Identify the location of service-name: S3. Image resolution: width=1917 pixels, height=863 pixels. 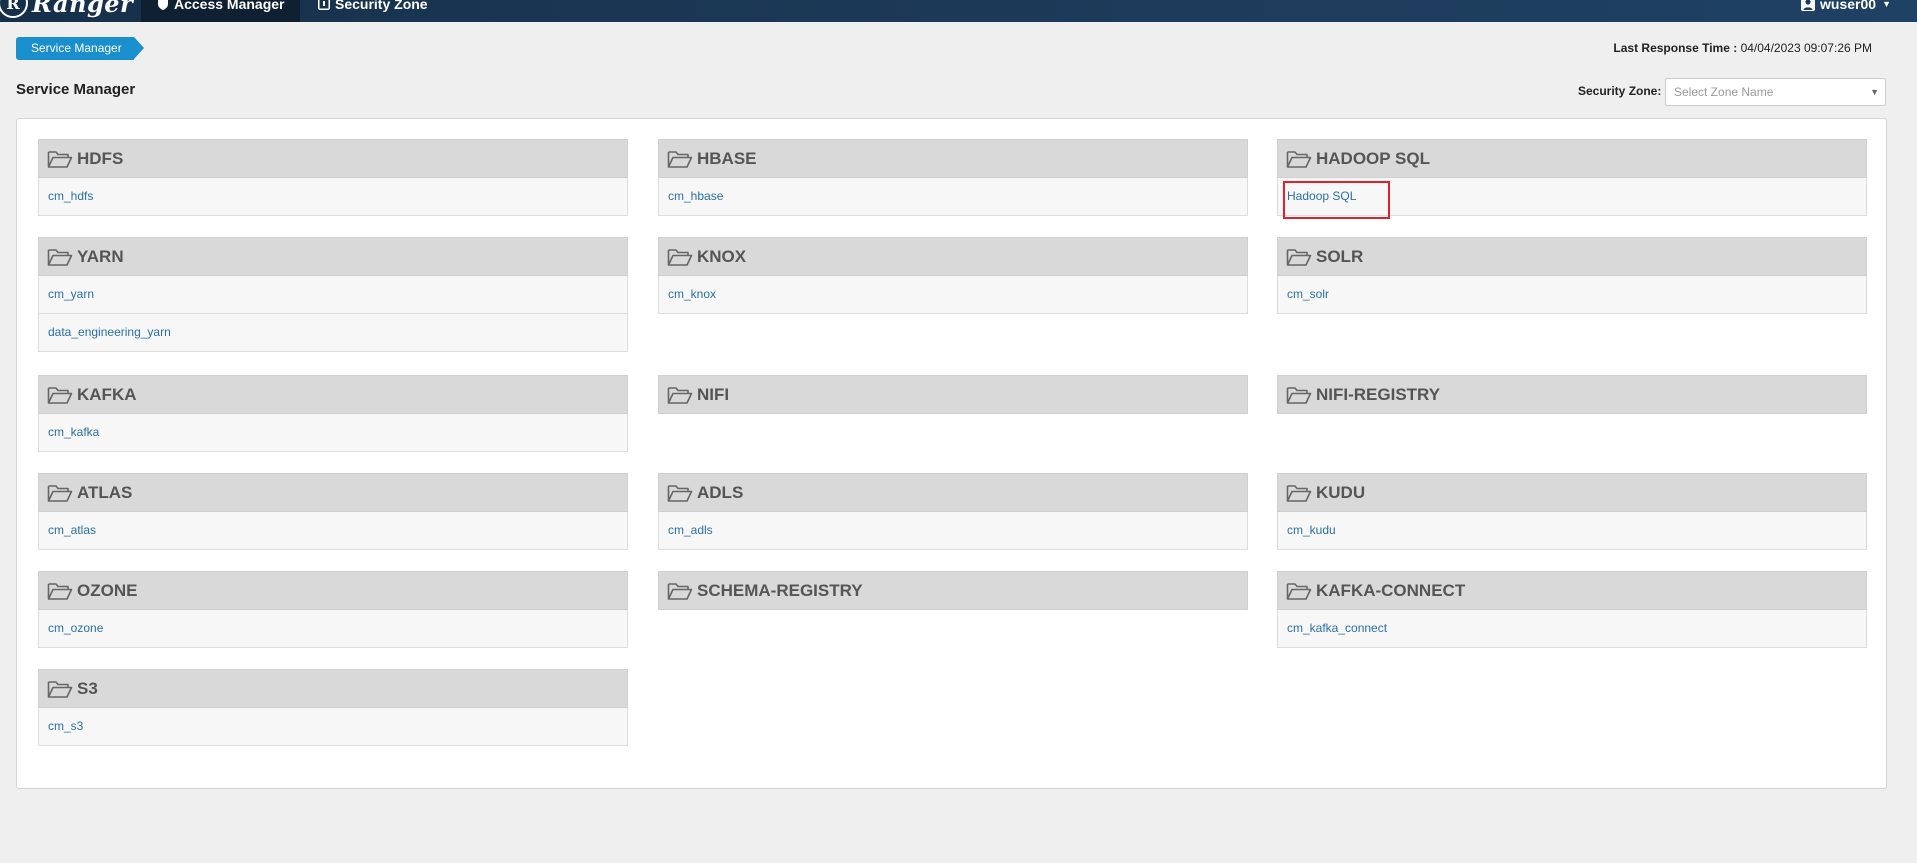
(87, 688).